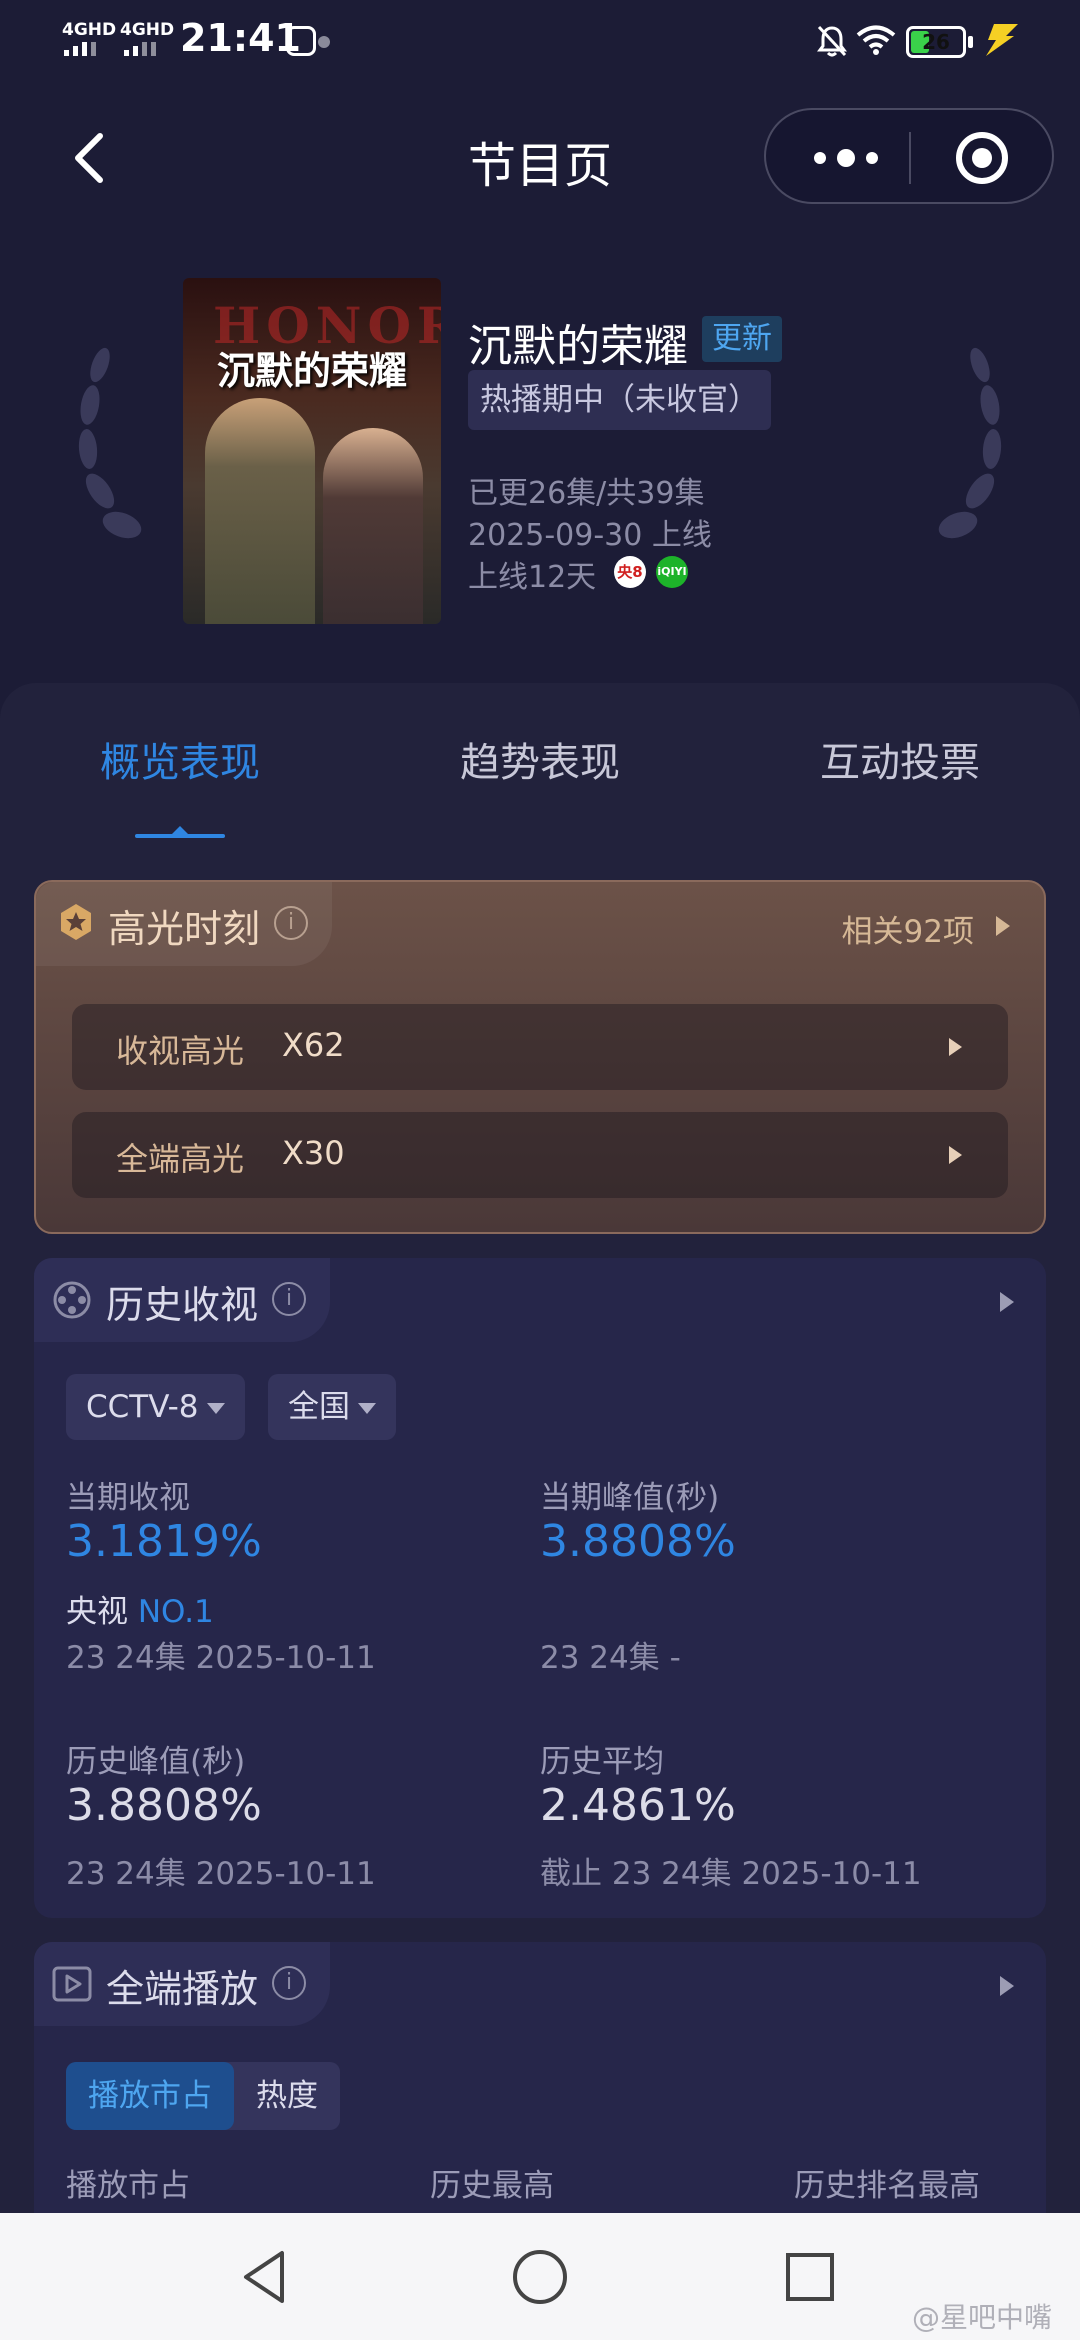 The height and width of the screenshot is (2340, 1080). What do you see at coordinates (981, 2317) in the screenshot?
I see `watermark: @星吧中嘴` at bounding box center [981, 2317].